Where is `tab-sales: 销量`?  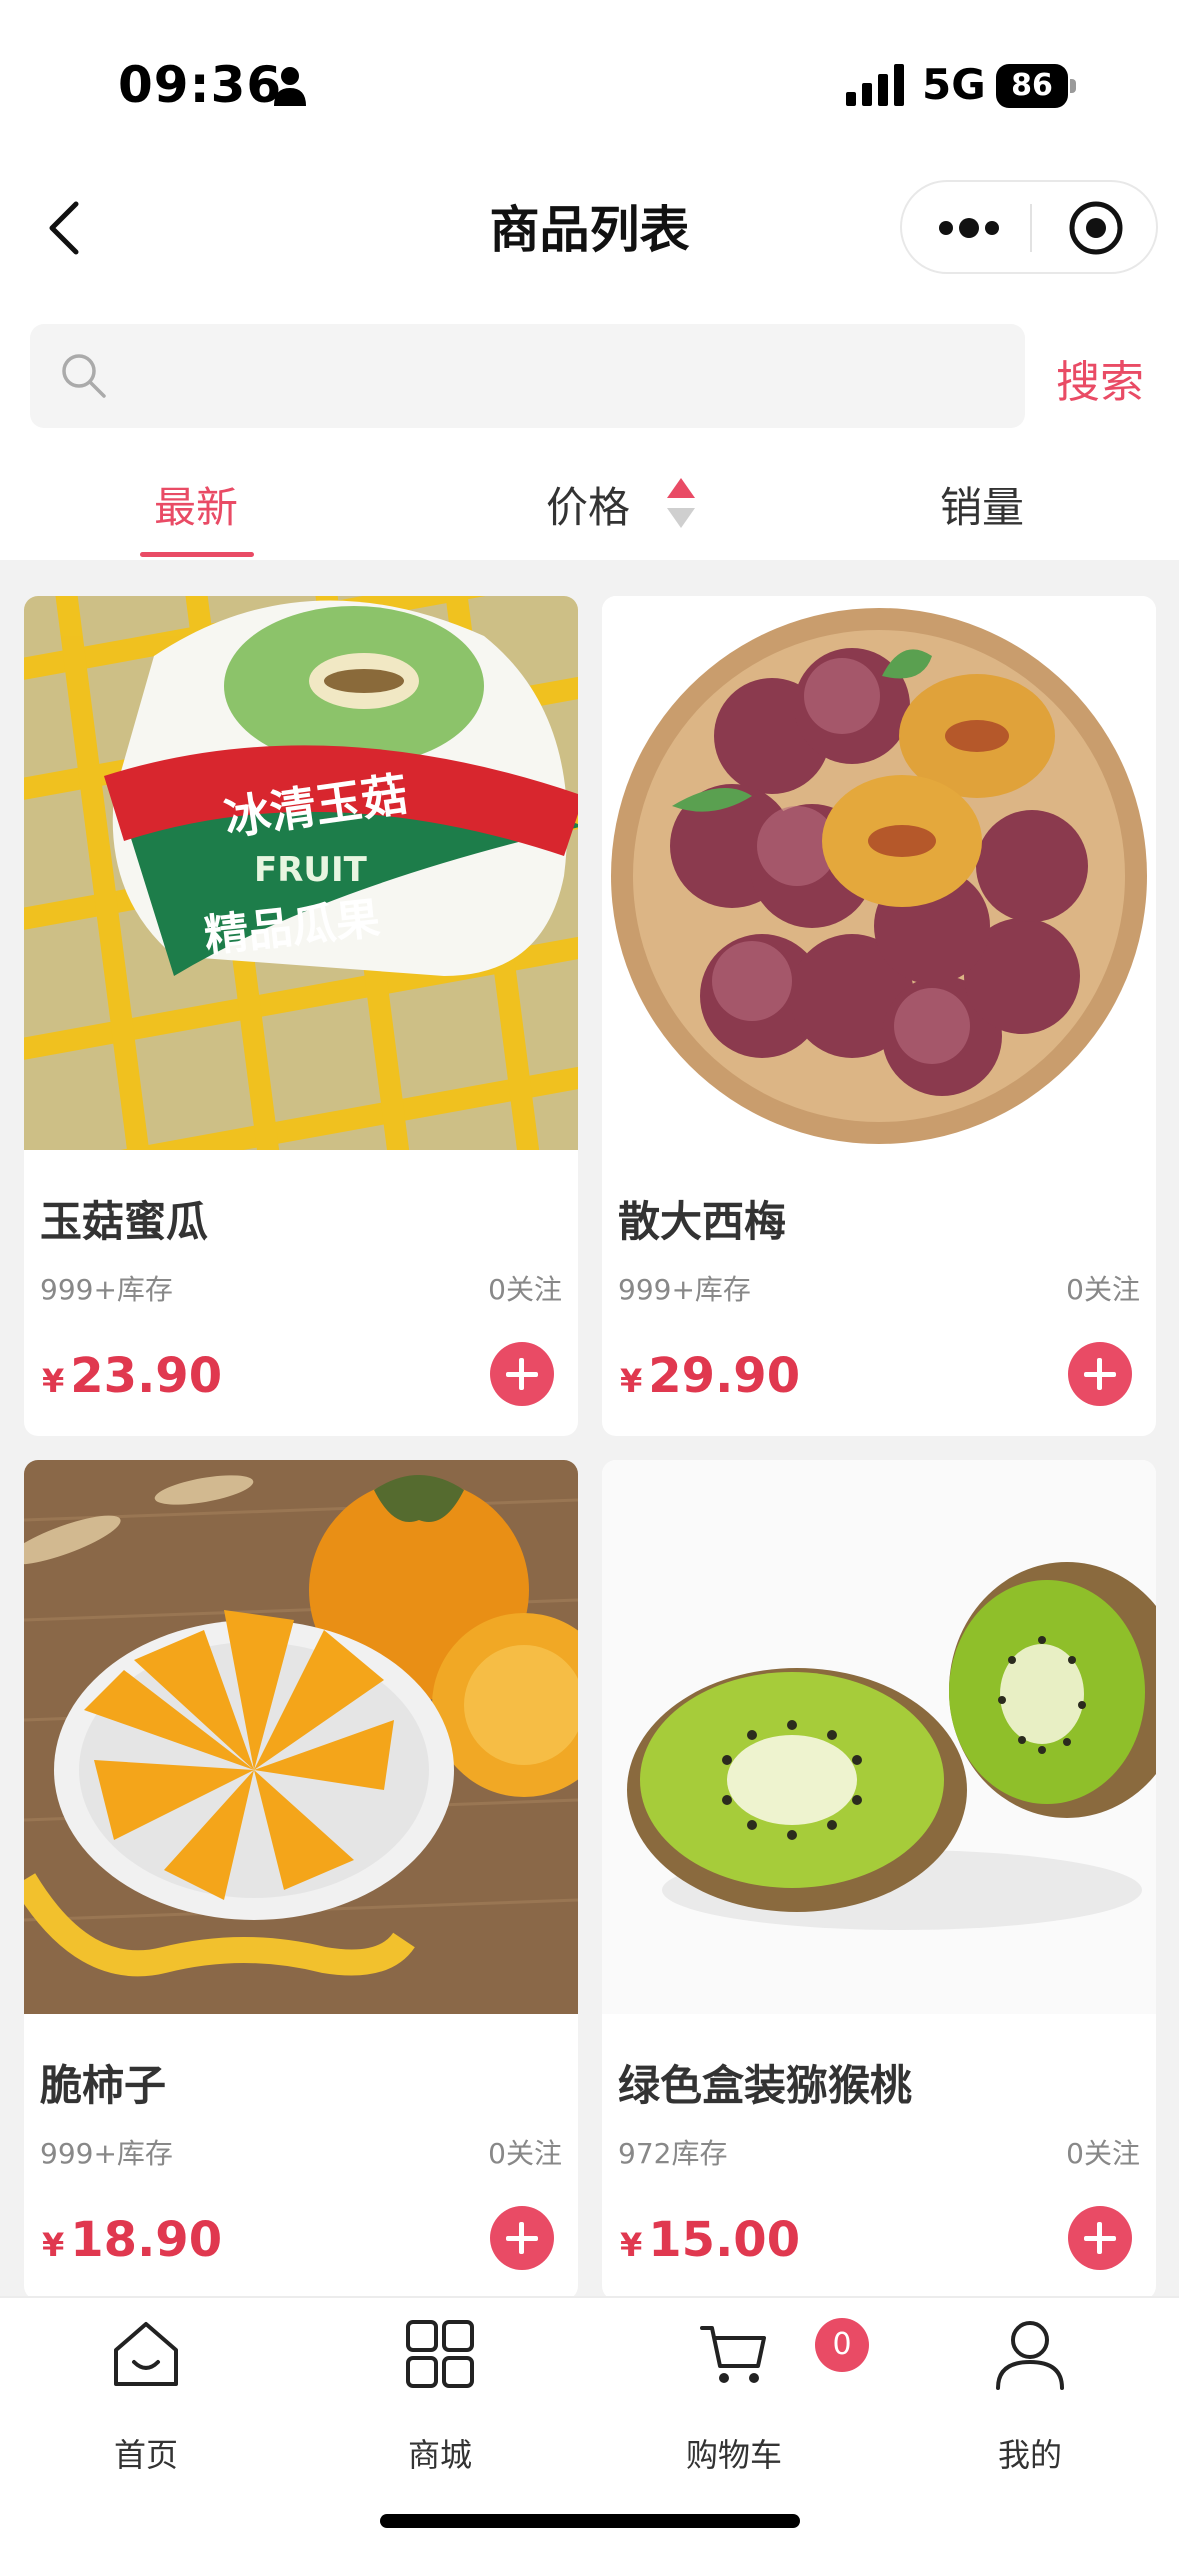 tab-sales: 销量 is located at coordinates (982, 504).